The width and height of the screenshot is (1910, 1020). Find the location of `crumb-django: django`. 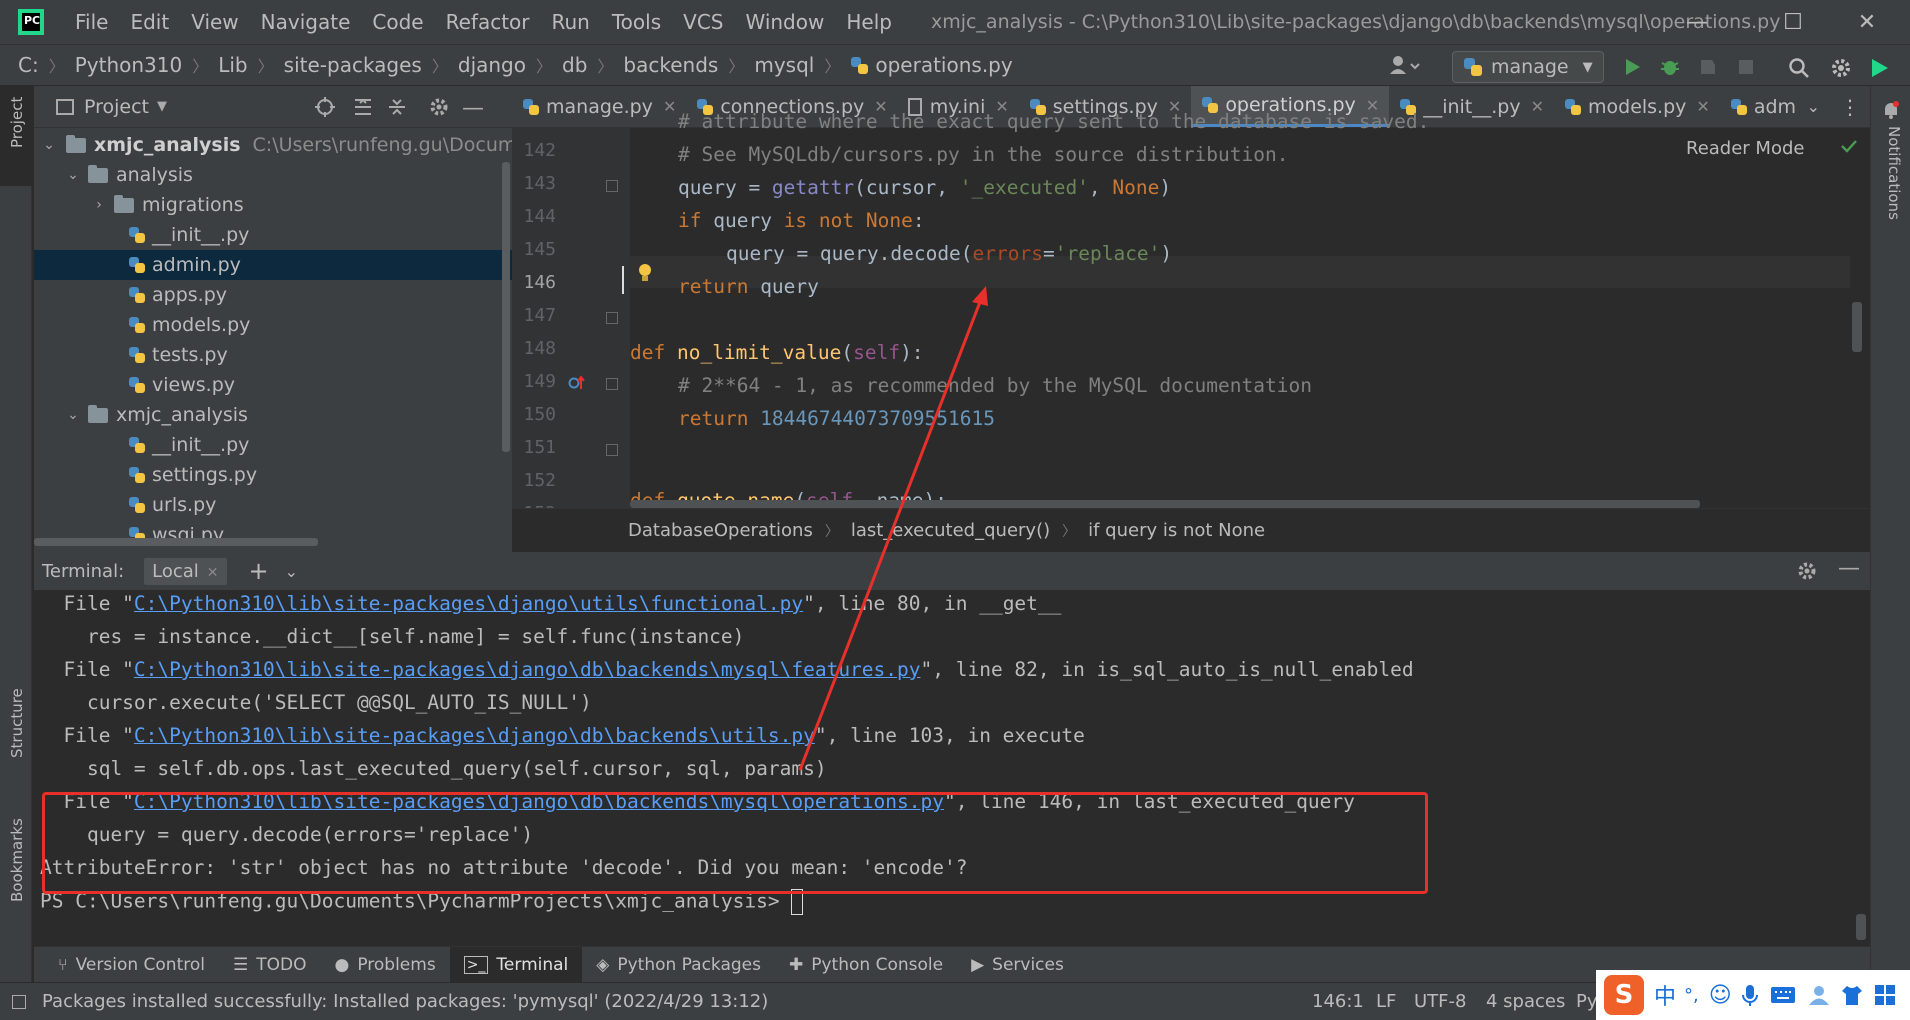

crumb-django: django is located at coordinates (492, 65).